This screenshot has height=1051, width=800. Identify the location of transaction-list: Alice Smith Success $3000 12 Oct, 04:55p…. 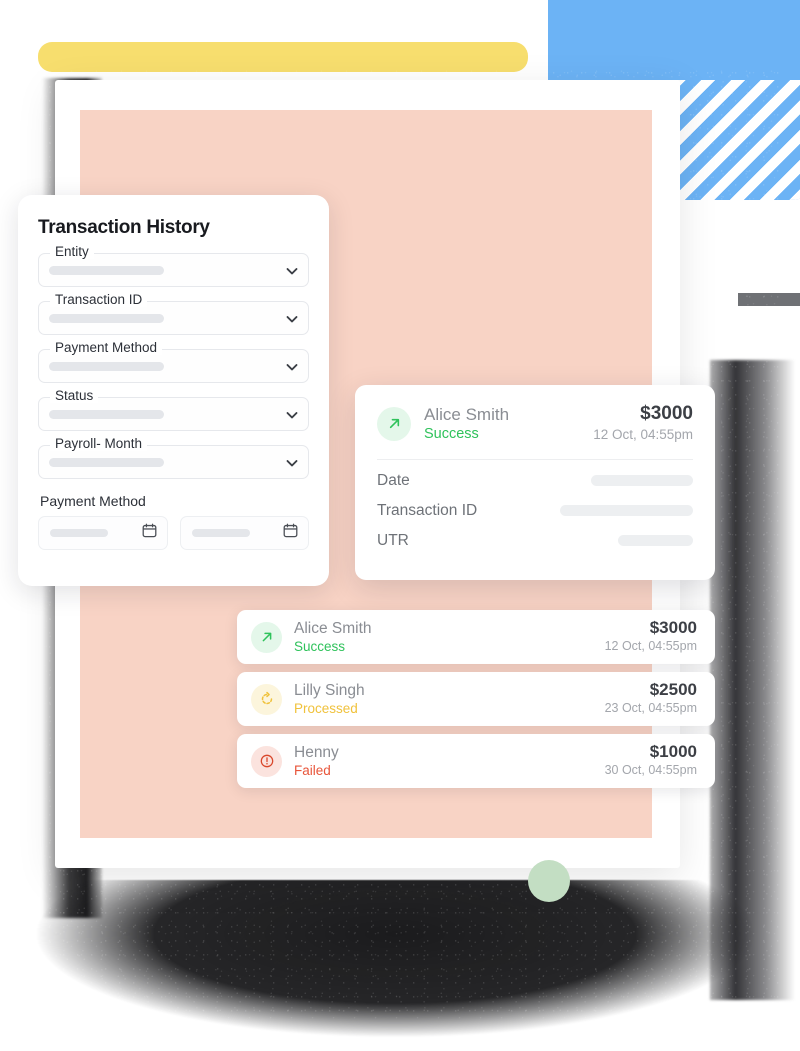
(476, 703).